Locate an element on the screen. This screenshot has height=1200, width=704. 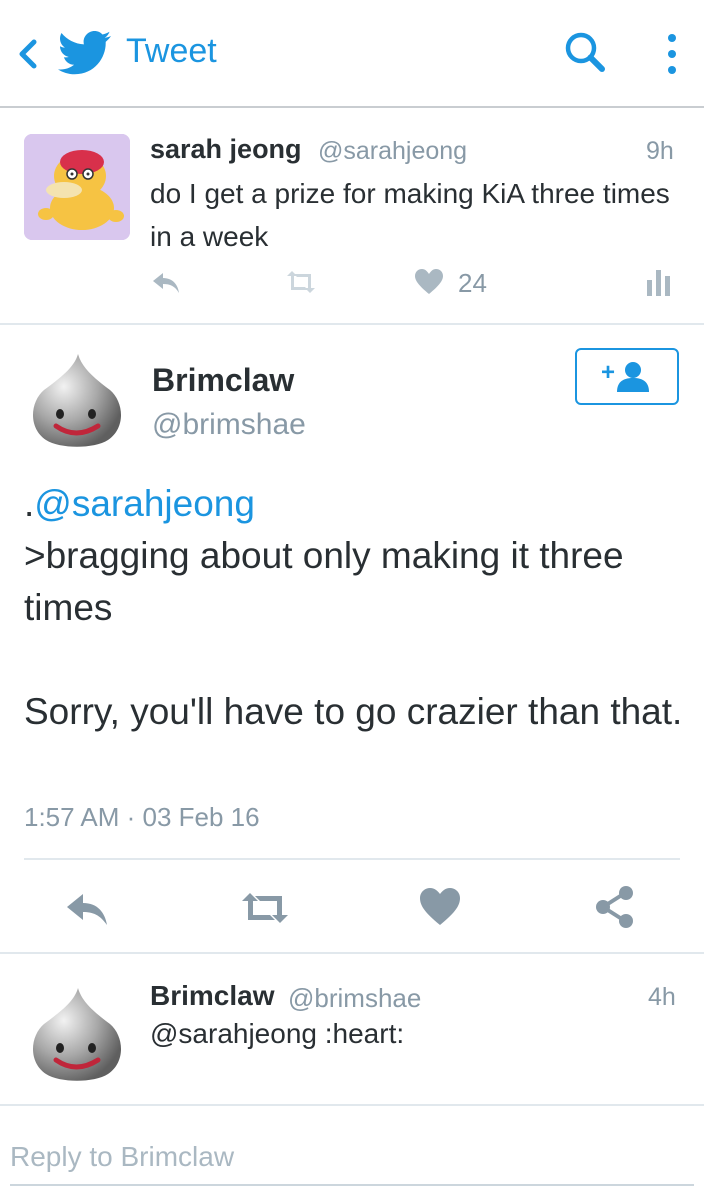
share-icon is located at coordinates (615, 907).